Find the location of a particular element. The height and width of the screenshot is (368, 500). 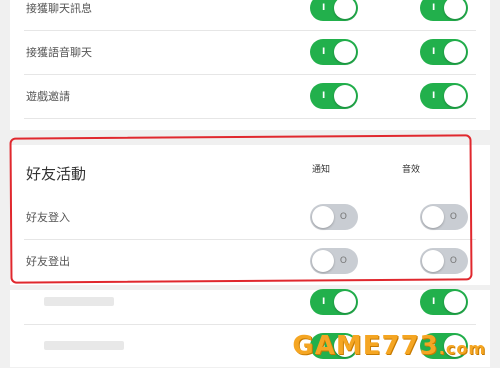

setting-notify-toggle: I is located at coordinates (334, 302).